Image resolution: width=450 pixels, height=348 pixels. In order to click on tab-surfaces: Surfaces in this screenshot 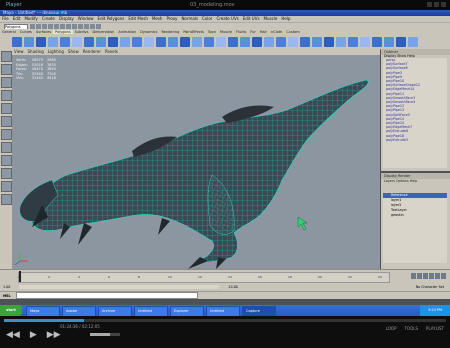, I will do `click(43, 32)`.